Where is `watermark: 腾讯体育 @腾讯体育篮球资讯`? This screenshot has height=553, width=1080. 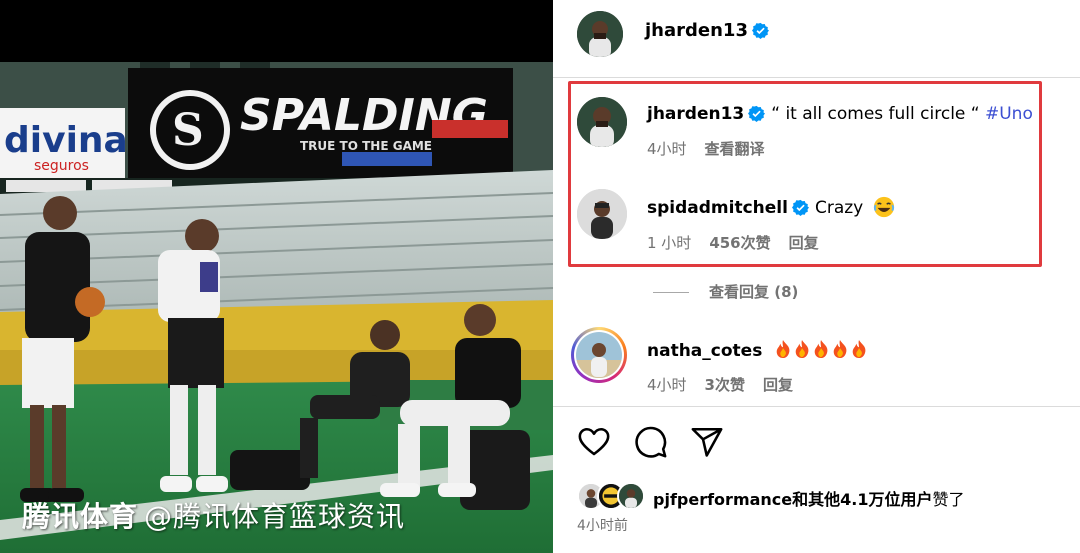 watermark: 腾讯体育 @腾讯体育篮球资讯 is located at coordinates (213, 515).